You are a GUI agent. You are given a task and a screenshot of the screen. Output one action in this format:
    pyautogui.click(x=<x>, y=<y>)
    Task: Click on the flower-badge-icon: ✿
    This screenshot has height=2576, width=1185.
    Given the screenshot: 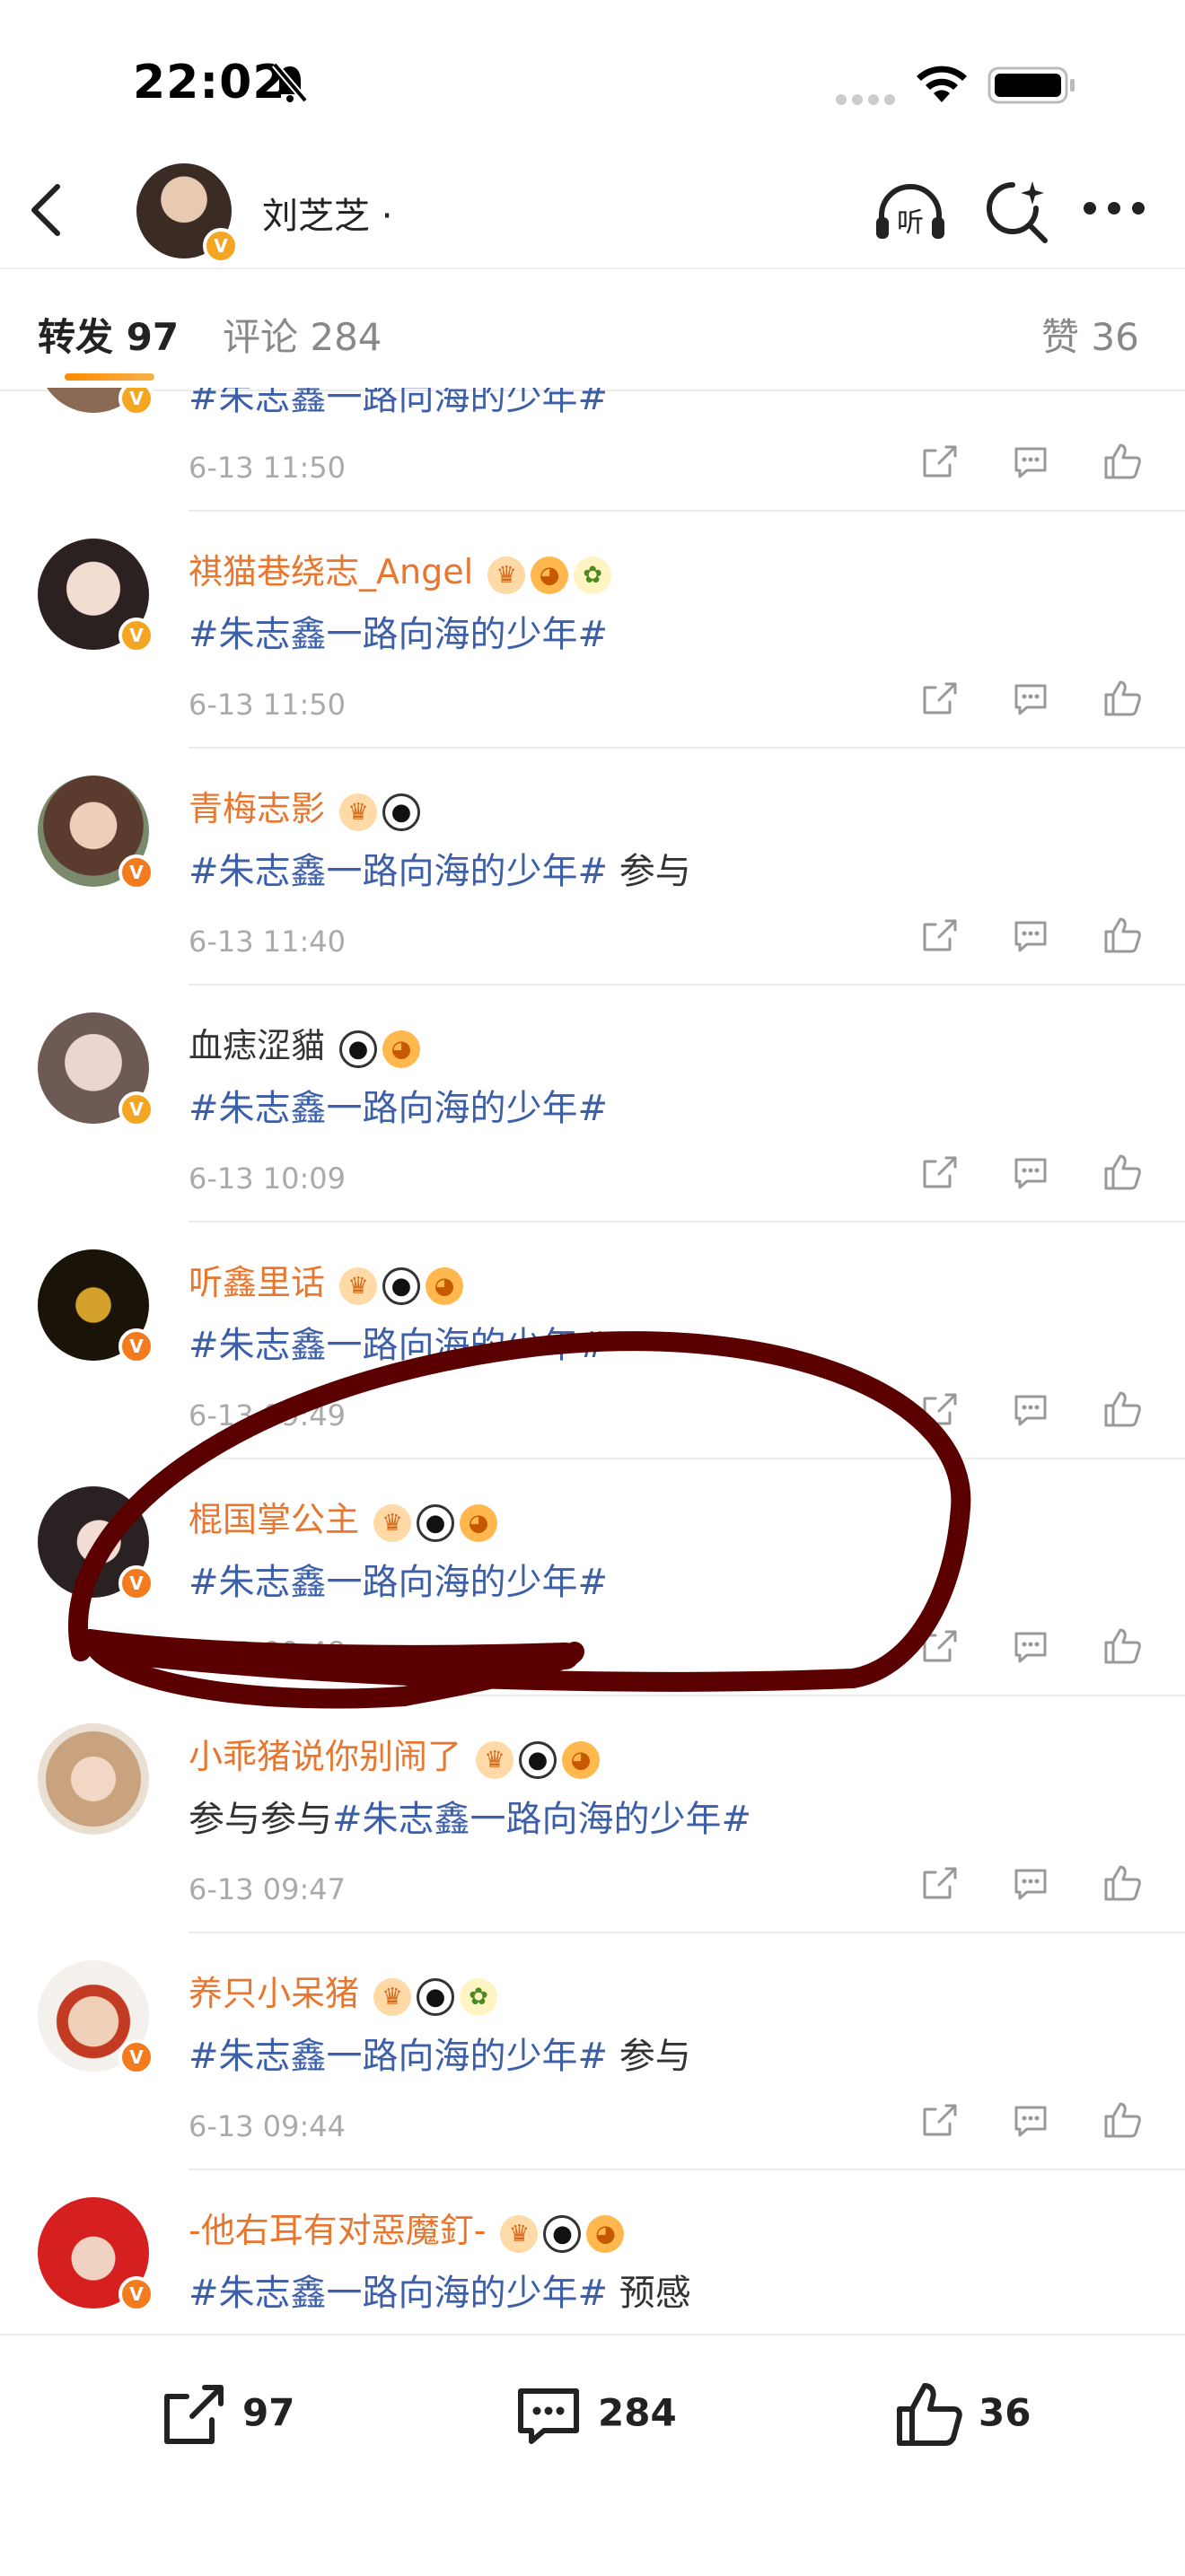 What is the action you would take?
    pyautogui.click(x=593, y=575)
    